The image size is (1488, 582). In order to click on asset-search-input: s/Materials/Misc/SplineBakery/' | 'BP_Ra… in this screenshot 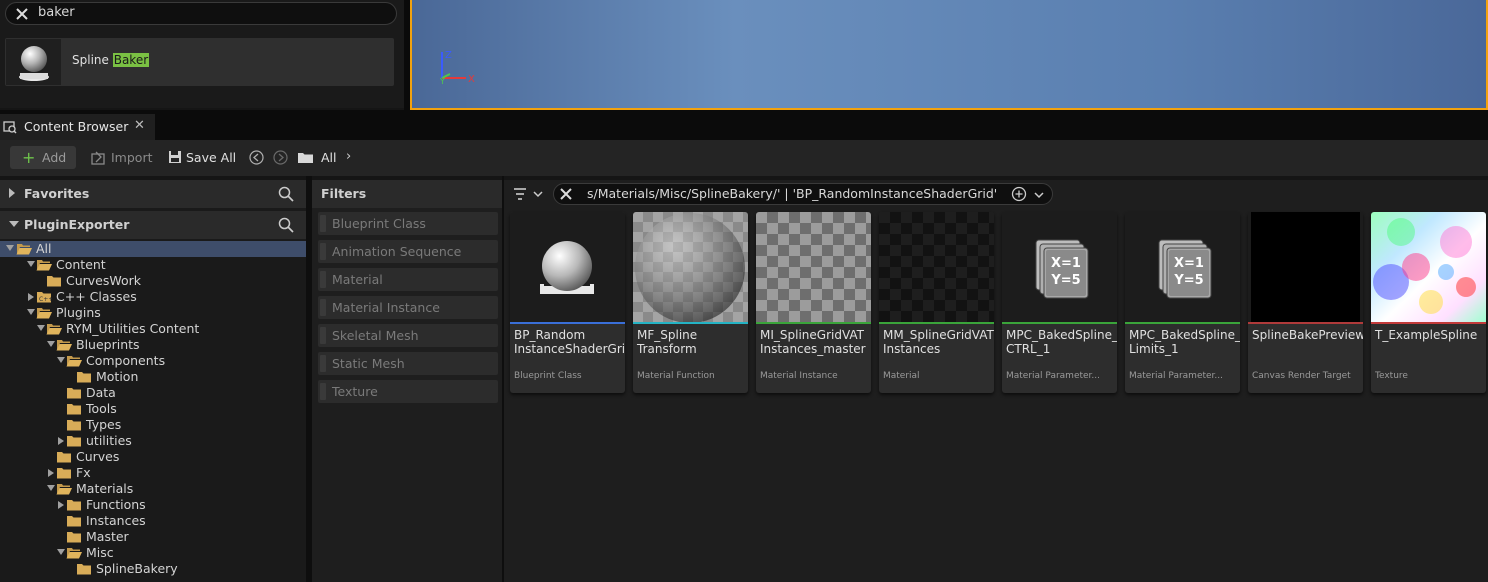, I will do `click(803, 194)`.